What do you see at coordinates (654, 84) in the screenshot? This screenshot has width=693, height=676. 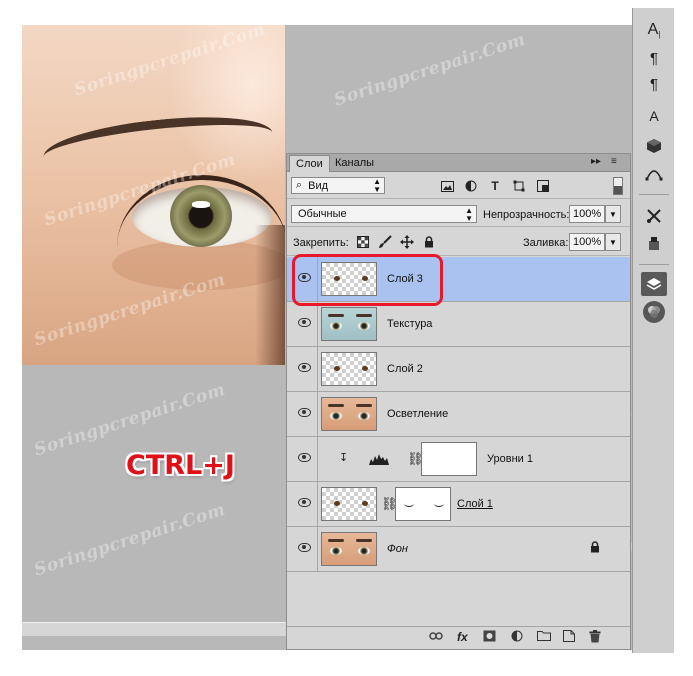 I see `paragraph-styles-icon: ¶` at bounding box center [654, 84].